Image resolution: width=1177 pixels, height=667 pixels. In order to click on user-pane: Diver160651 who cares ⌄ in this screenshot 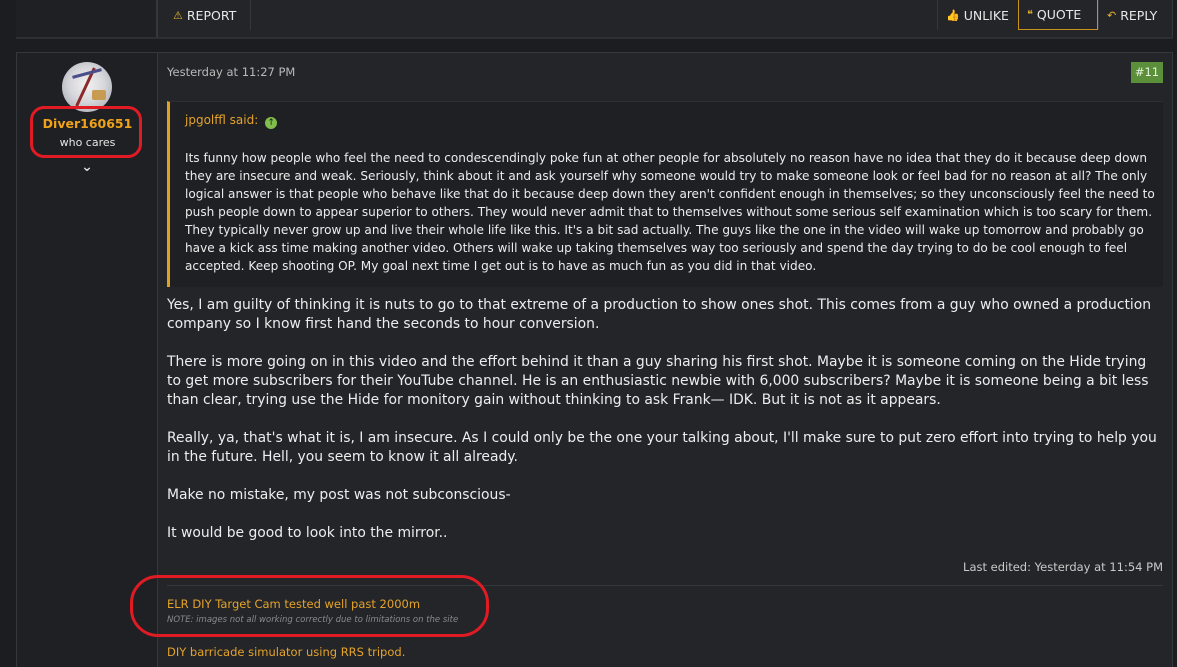, I will do `click(87, 360)`.